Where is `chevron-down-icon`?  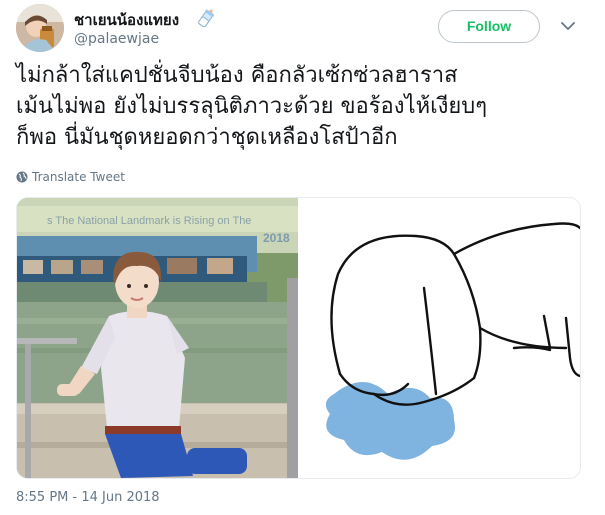
chevron-down-icon is located at coordinates (568, 26).